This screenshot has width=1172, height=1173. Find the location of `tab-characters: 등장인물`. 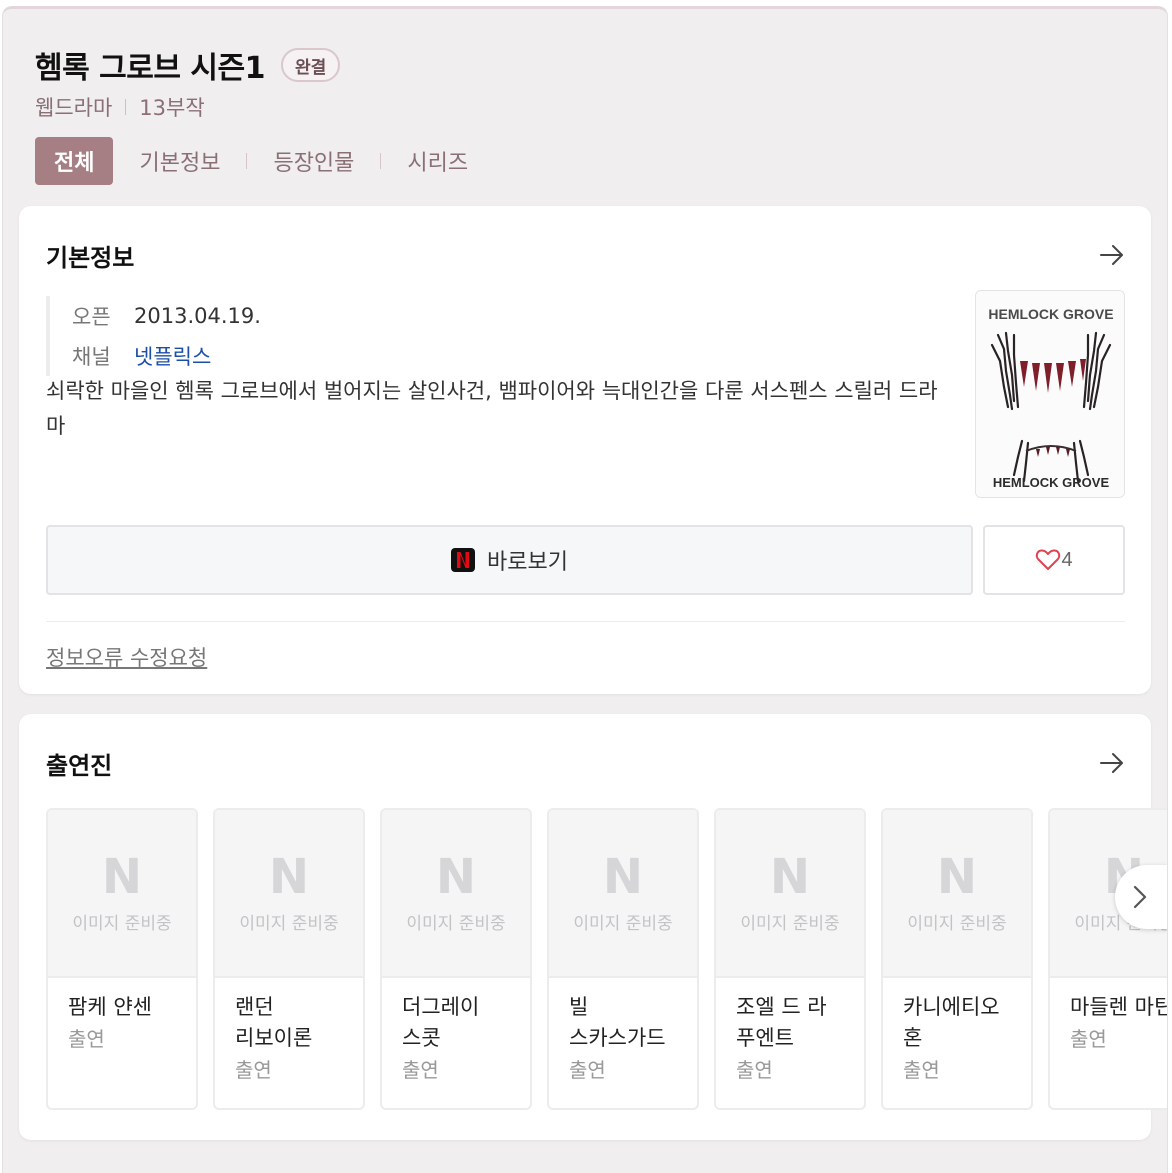

tab-characters: 등장인물 is located at coordinates (313, 161).